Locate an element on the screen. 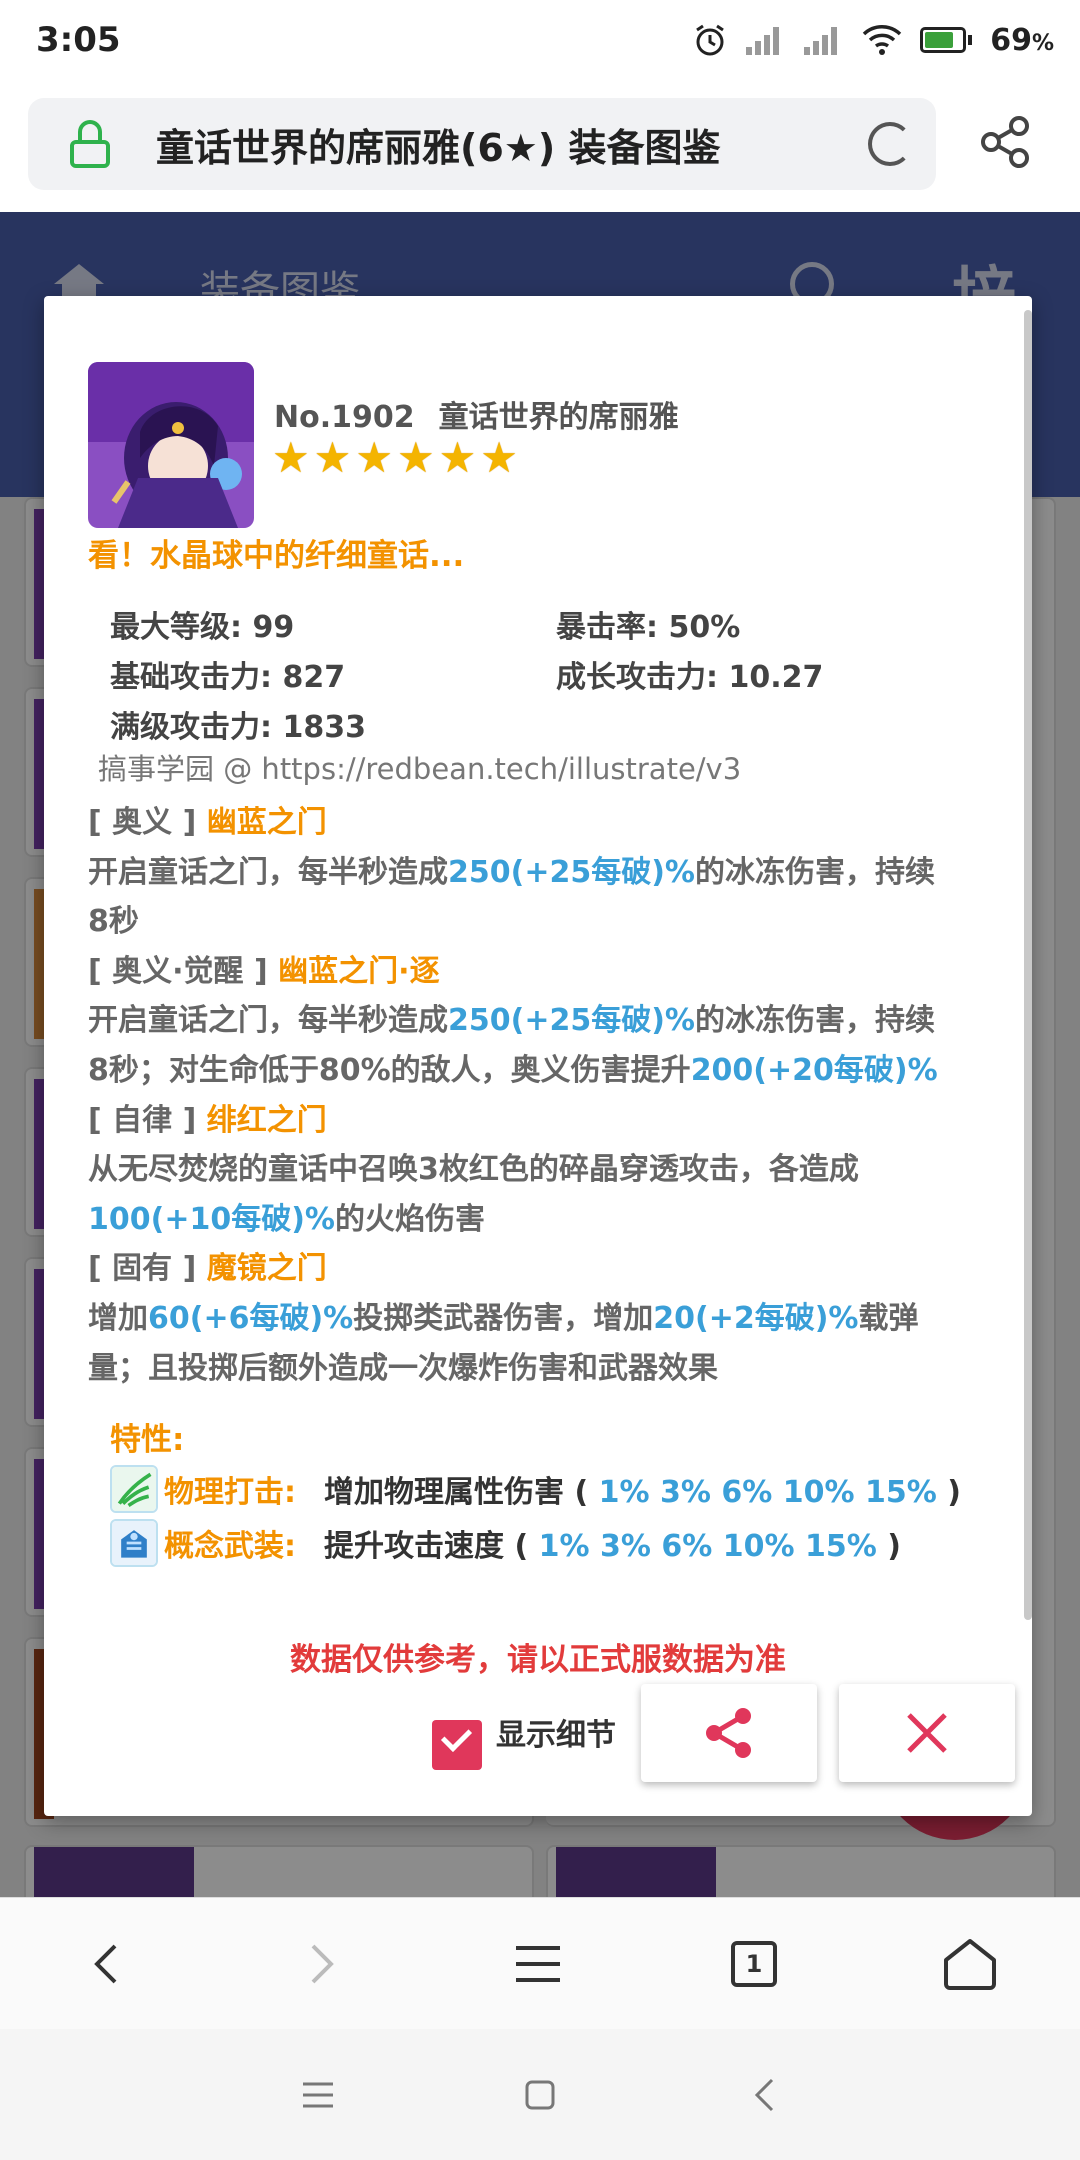  back-icon is located at coordinates (105, 1964).